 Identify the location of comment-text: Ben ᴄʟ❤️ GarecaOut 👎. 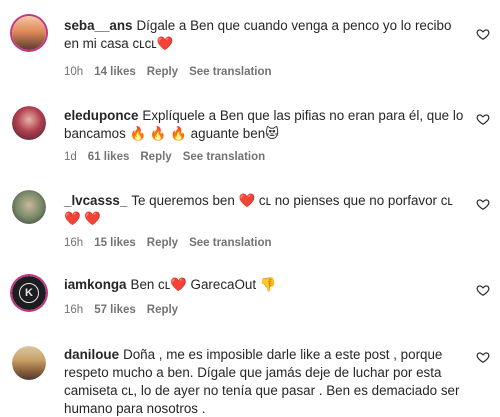
(203, 284).